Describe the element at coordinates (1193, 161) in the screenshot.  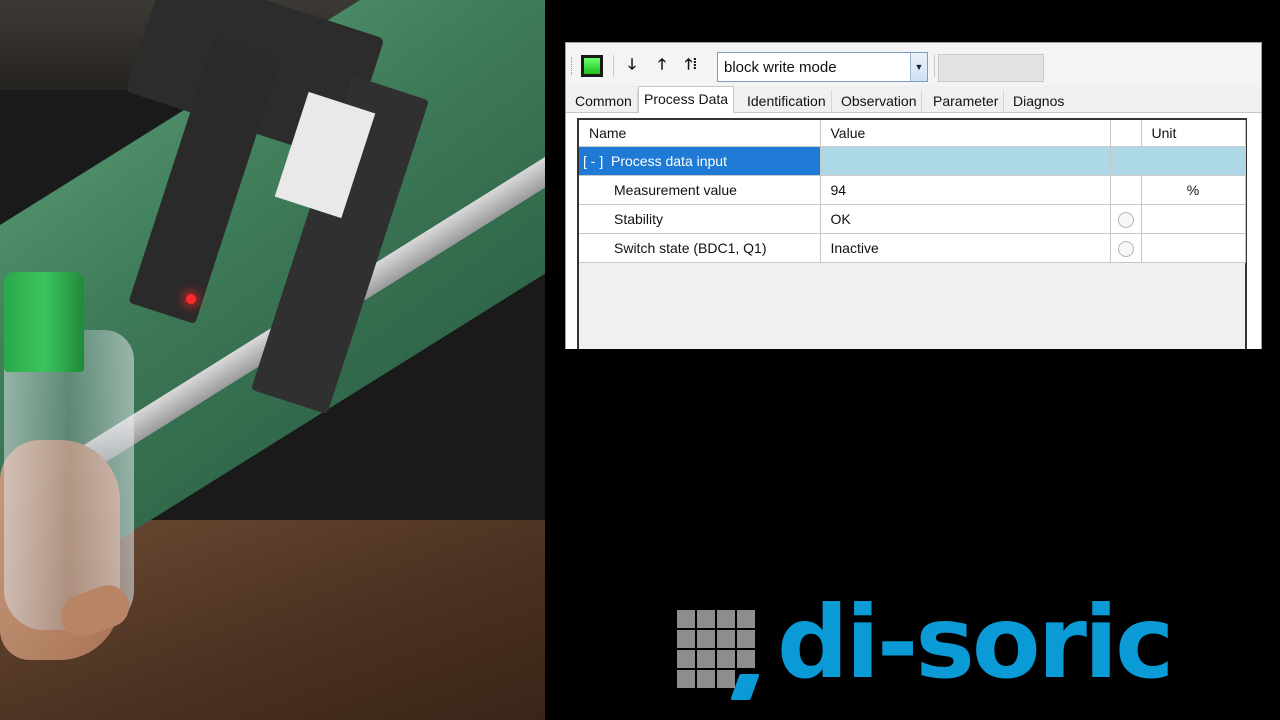
I see `group-unit-cell` at that location.